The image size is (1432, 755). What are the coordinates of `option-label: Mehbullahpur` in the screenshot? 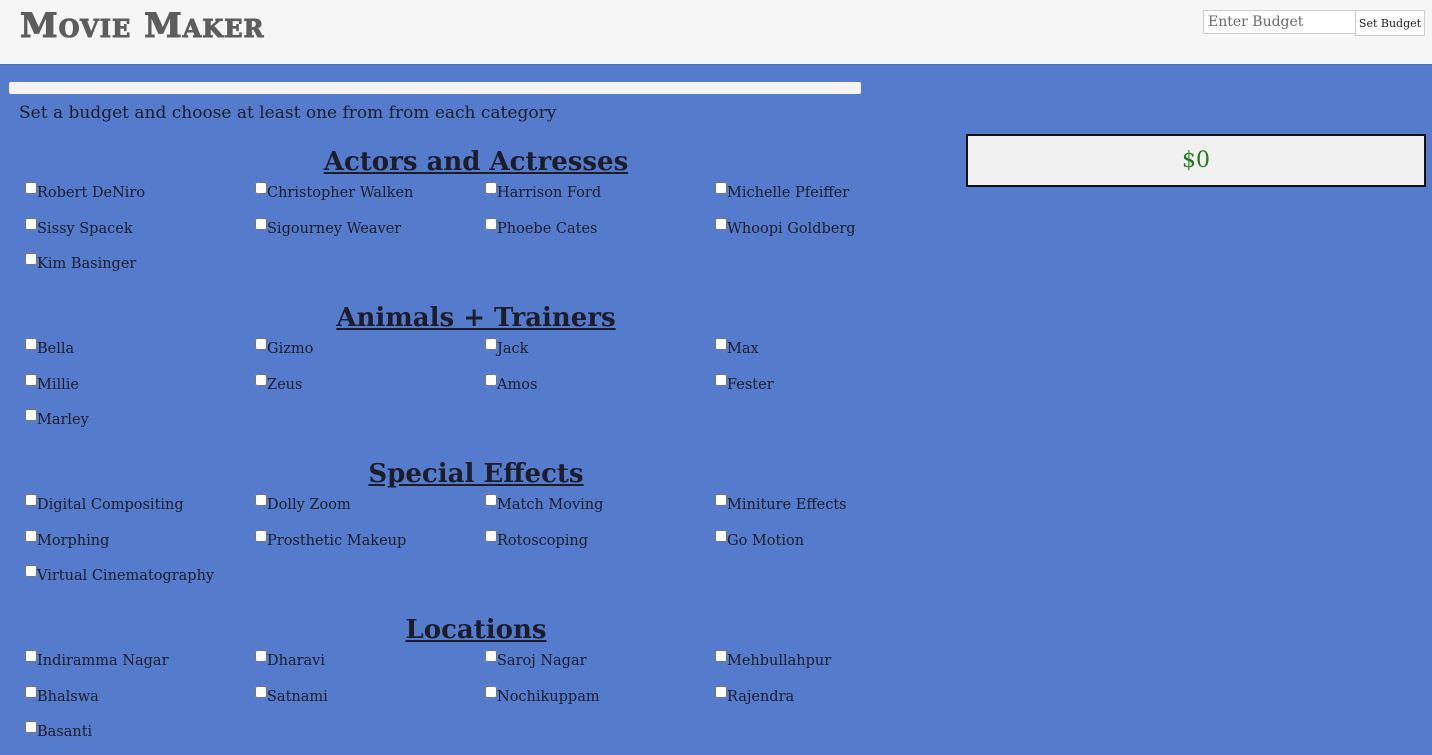 It's located at (779, 661).